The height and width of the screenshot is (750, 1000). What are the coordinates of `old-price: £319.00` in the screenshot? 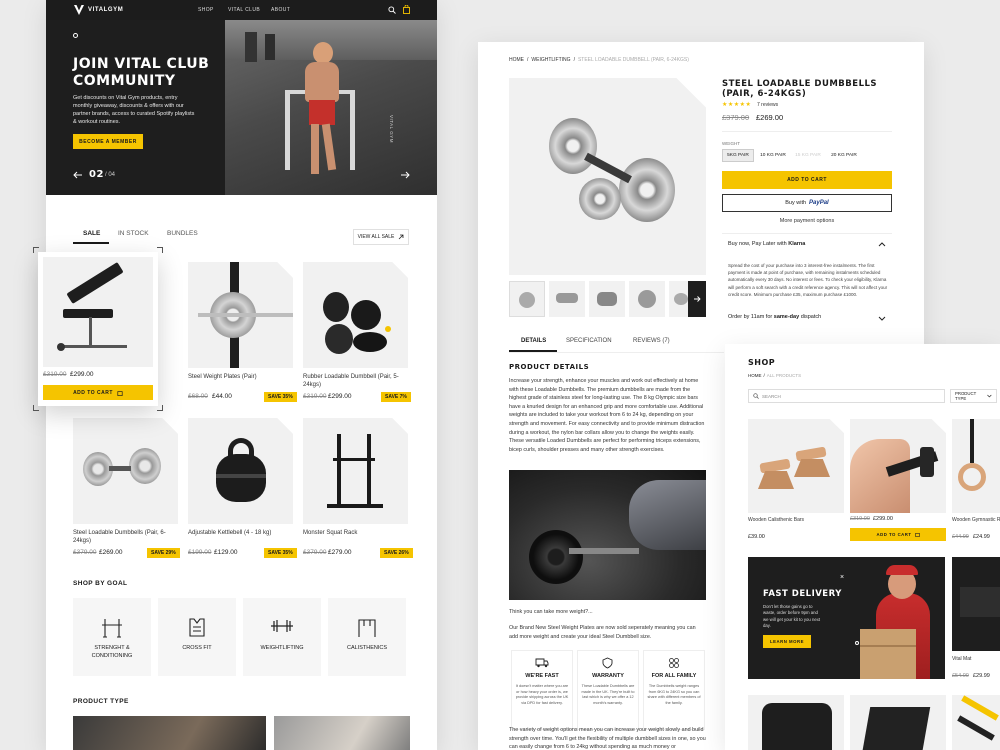 It's located at (315, 396).